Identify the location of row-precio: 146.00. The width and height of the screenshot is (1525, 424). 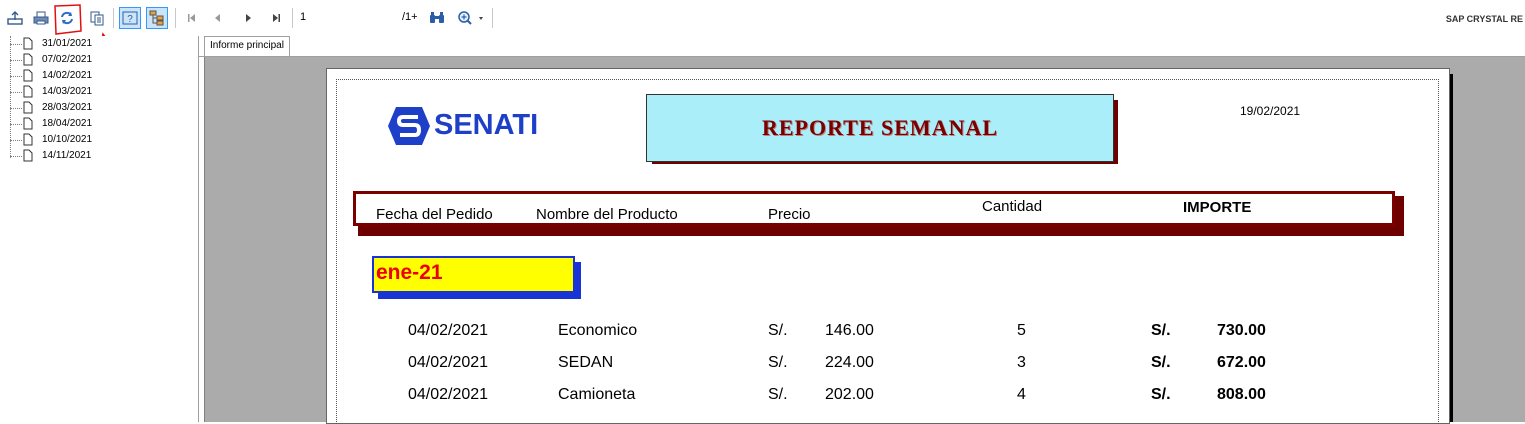
(849, 330).